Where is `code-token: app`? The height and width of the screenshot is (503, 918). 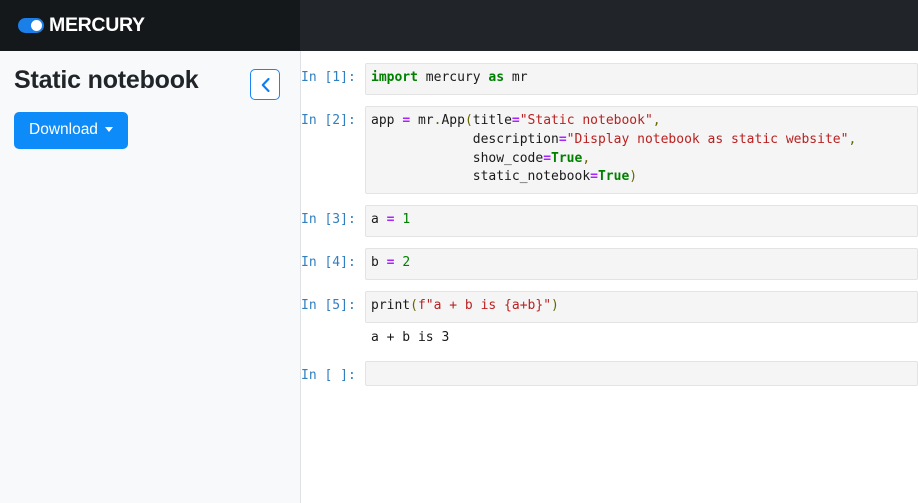
code-token: app is located at coordinates (387, 120).